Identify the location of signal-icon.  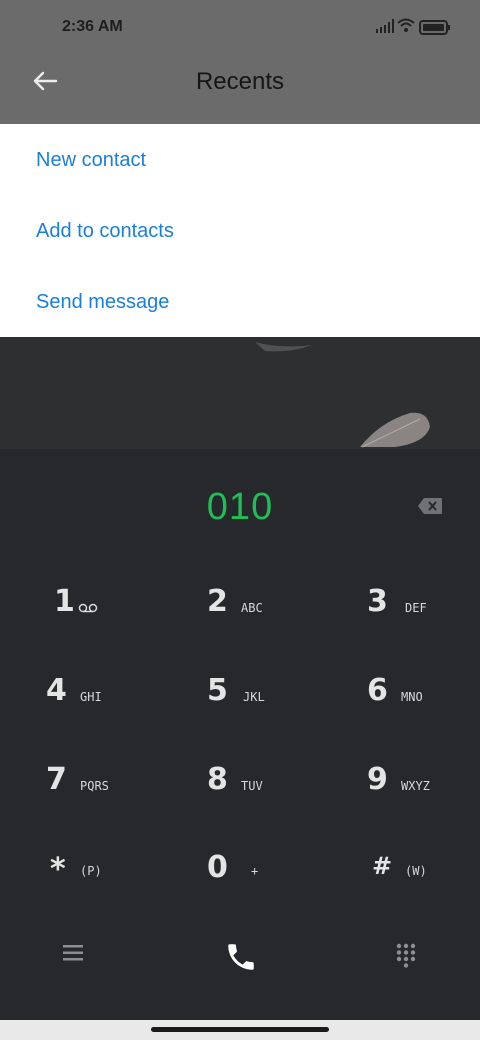
(385, 26).